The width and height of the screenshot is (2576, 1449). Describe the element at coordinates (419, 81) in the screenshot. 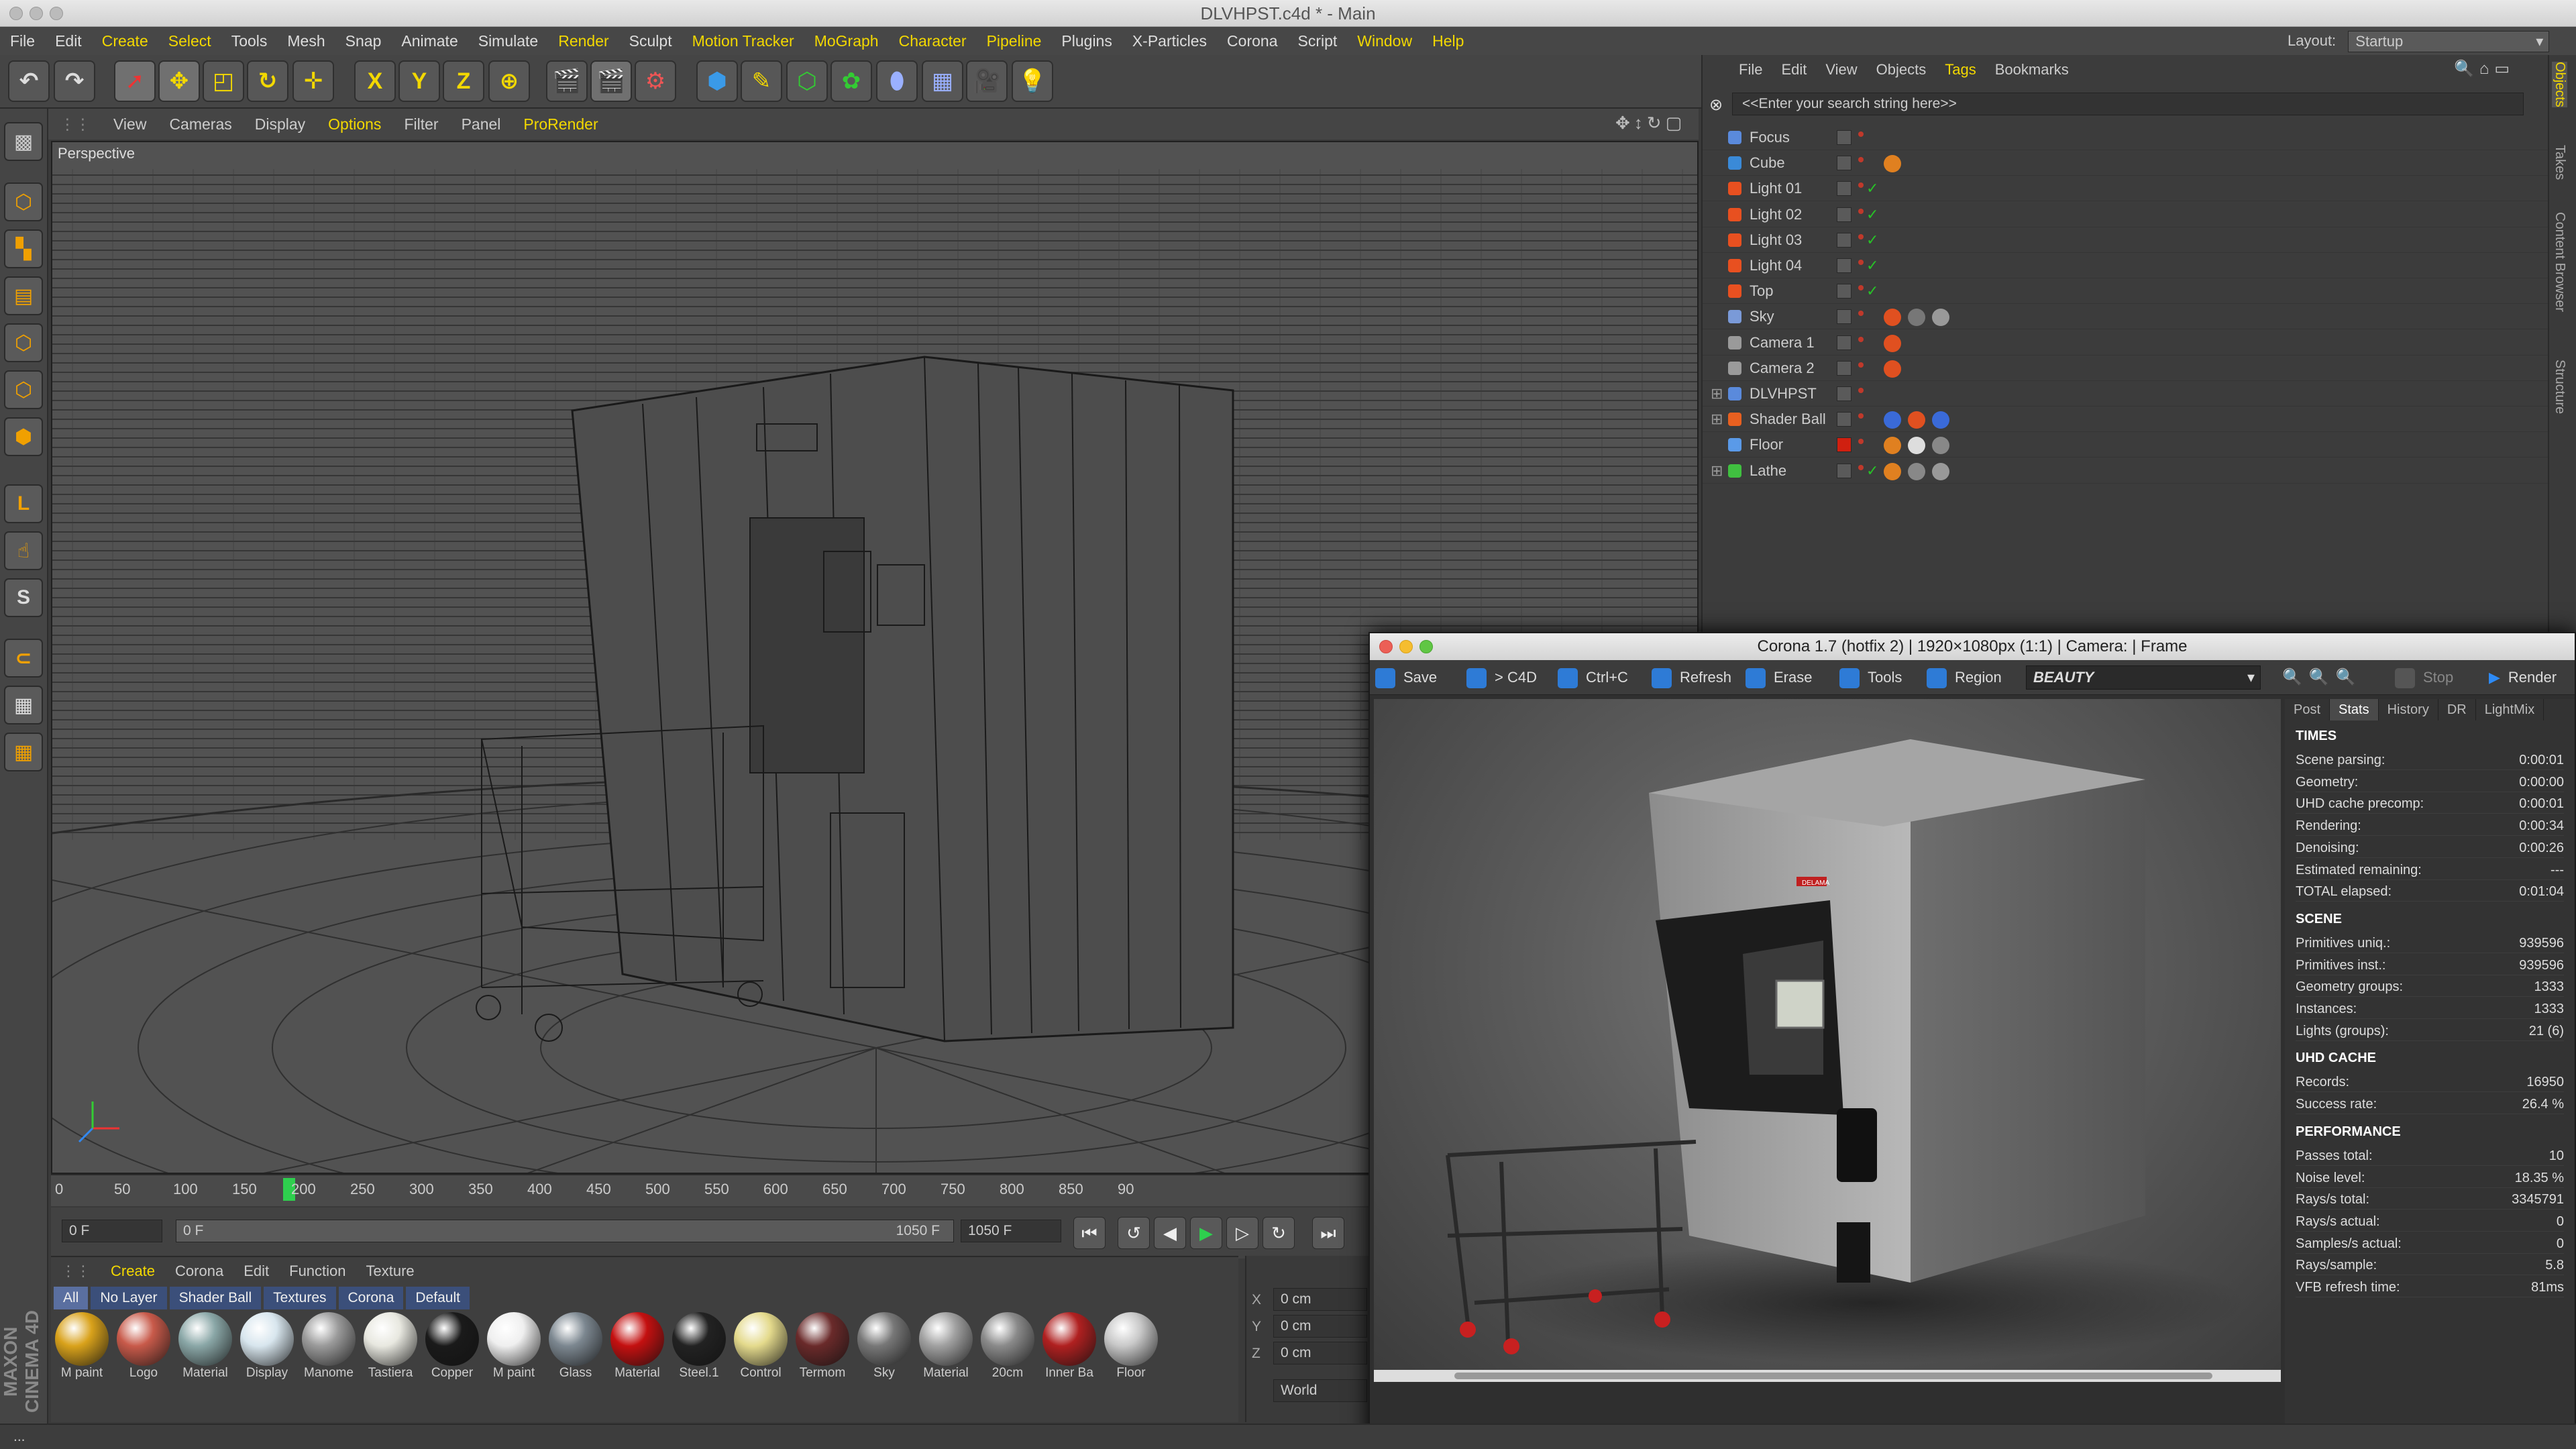

I see `y-axis-lock-button: Y` at that location.